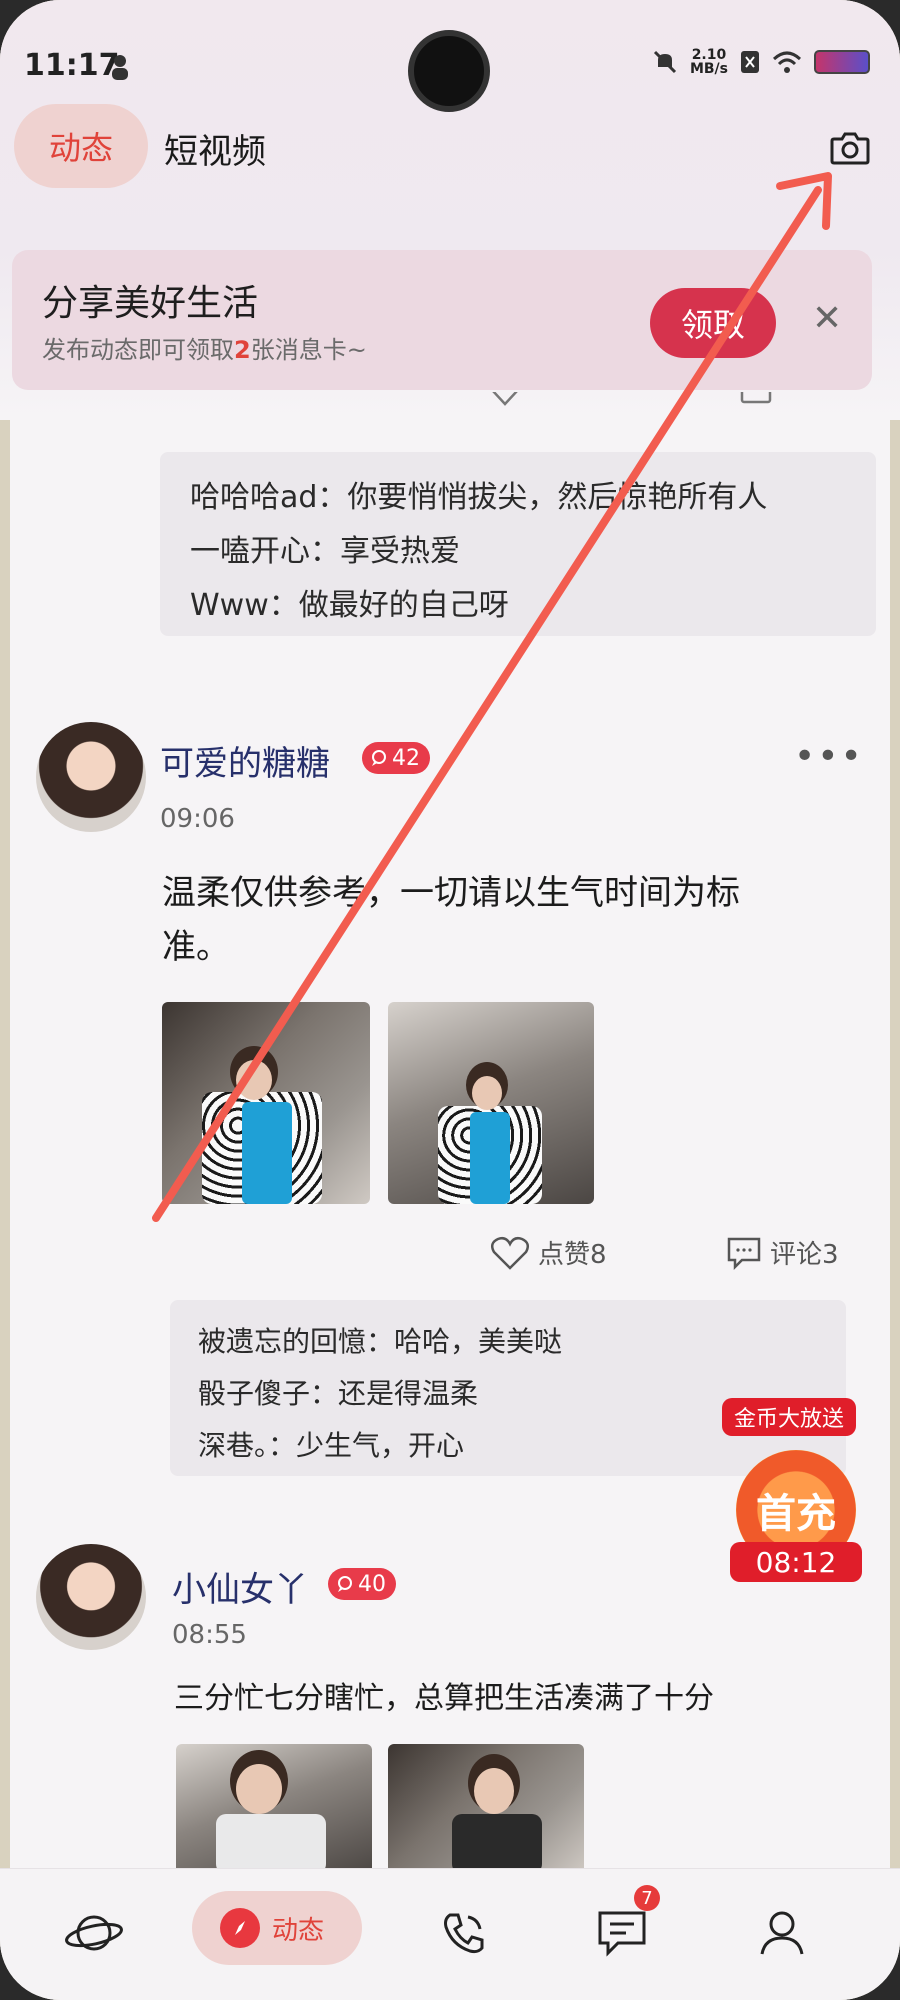  I want to click on net-speed: 2.10 MB/s, so click(709, 62).